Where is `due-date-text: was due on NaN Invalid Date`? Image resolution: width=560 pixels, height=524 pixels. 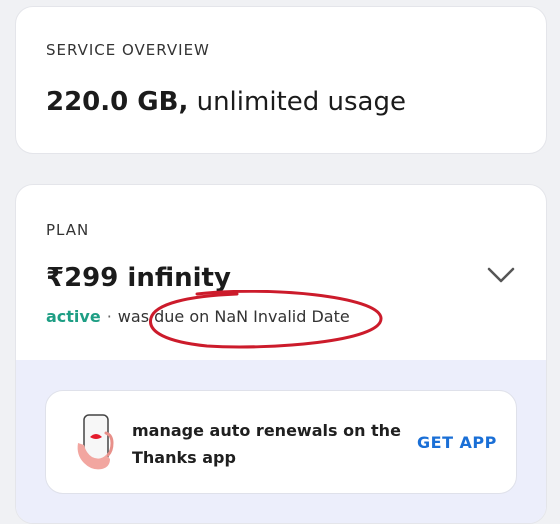
due-date-text: was due on NaN Invalid Date is located at coordinates (233, 316).